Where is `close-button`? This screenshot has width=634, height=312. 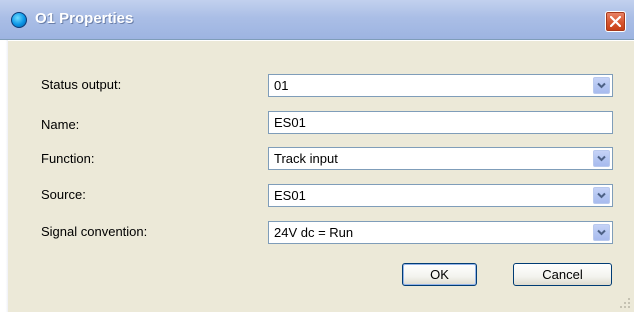 close-button is located at coordinates (615, 21).